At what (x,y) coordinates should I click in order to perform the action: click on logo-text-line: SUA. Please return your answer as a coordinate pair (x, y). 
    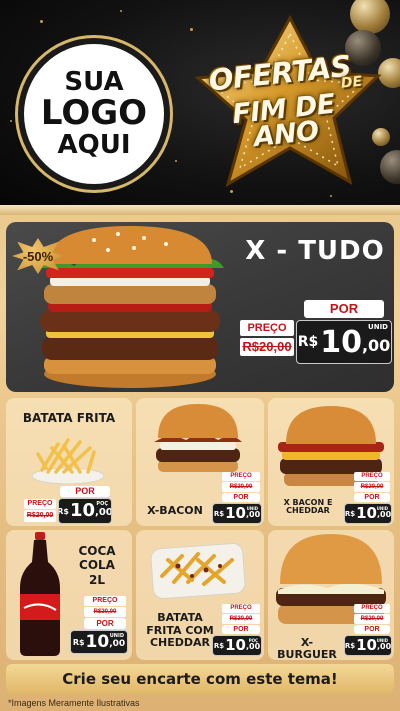
    Looking at the image, I should click on (94, 81).